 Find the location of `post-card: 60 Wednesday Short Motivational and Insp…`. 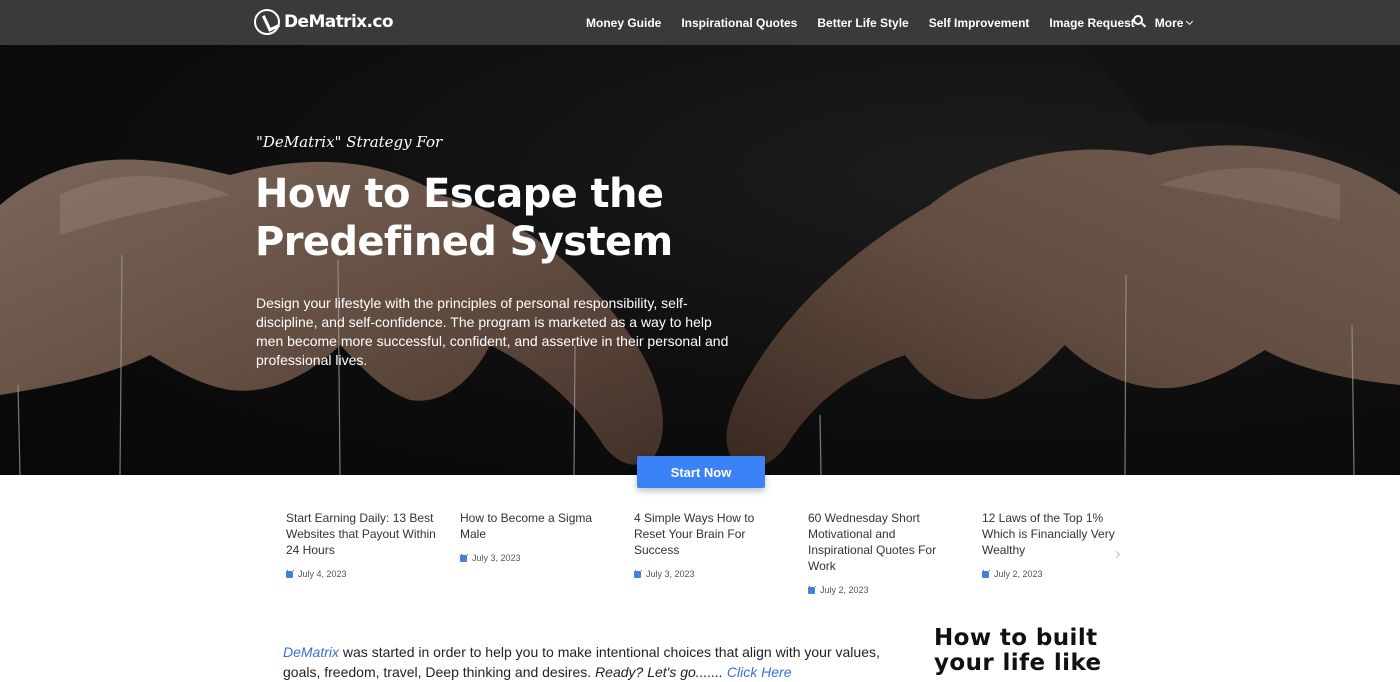

post-card: 60 Wednesday Short Motivational and Insp… is located at coordinates (884, 552).